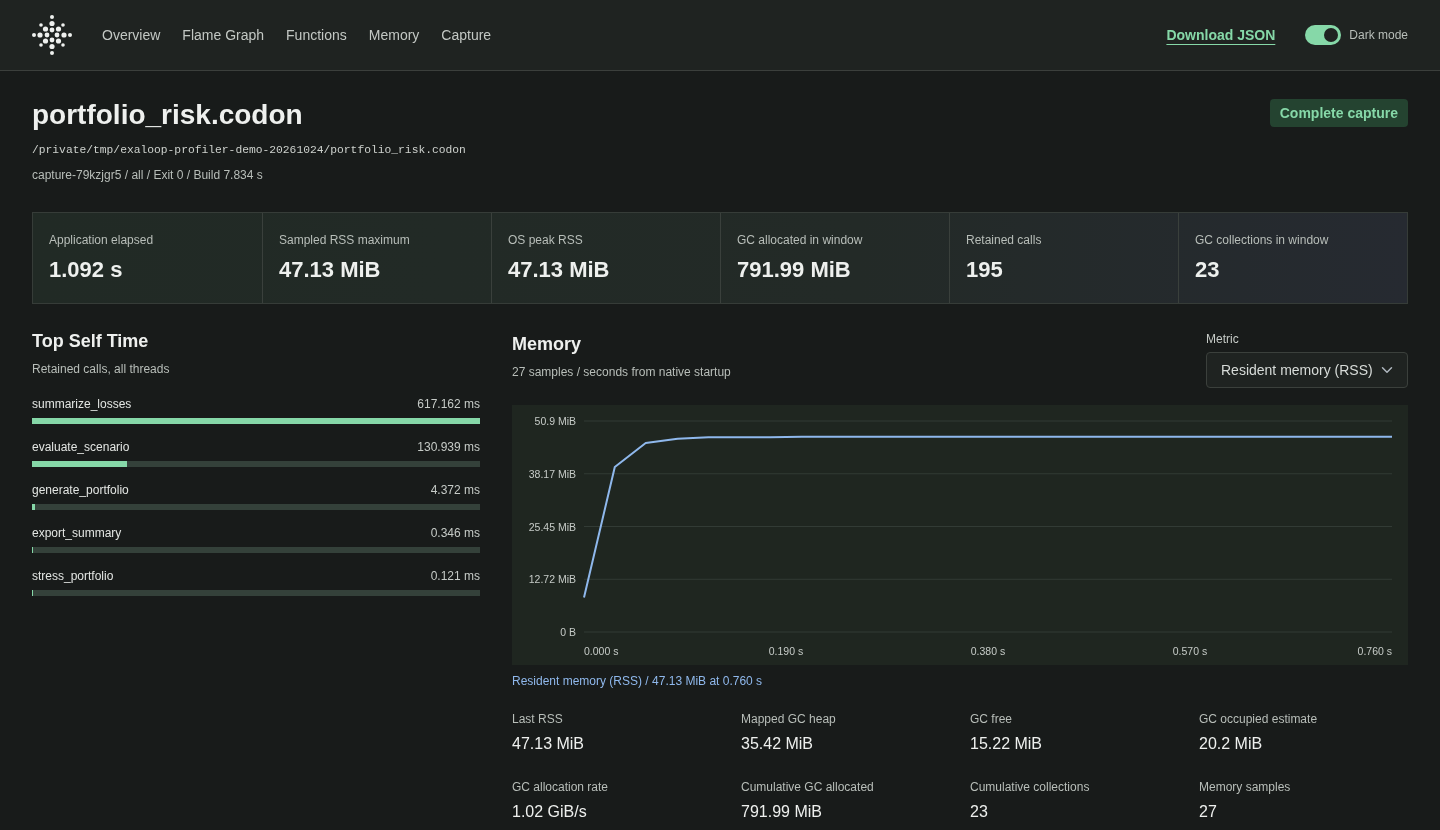 Image resolution: width=1440 pixels, height=830 pixels. What do you see at coordinates (1323, 35) in the screenshot?
I see `dark-mode-toggle` at bounding box center [1323, 35].